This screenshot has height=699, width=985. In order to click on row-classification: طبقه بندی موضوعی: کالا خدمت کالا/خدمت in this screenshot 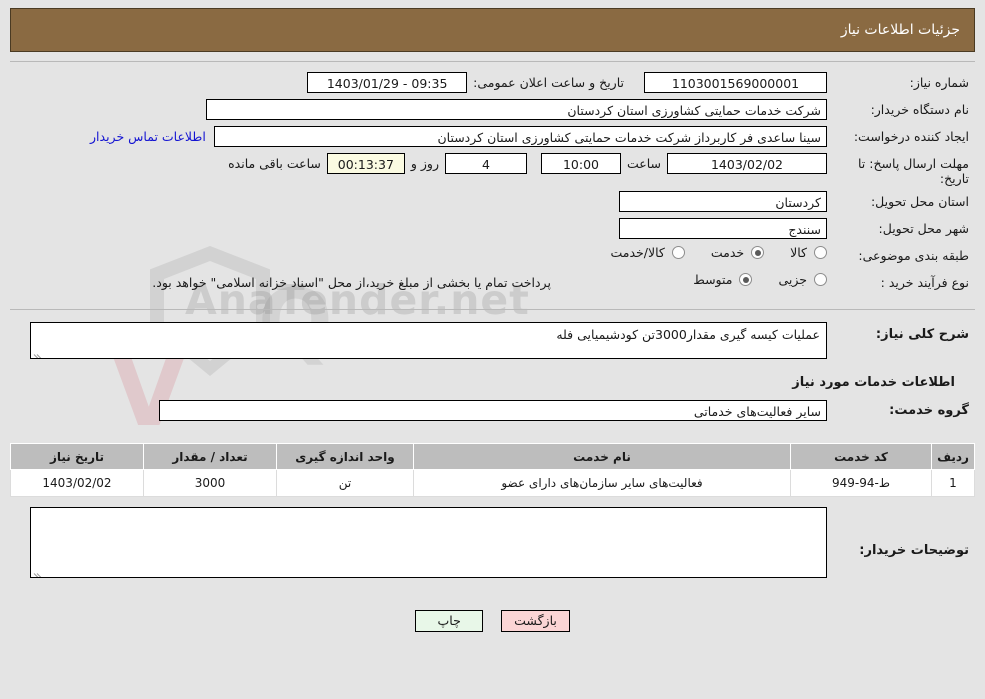, I will do `click(492, 256)`.